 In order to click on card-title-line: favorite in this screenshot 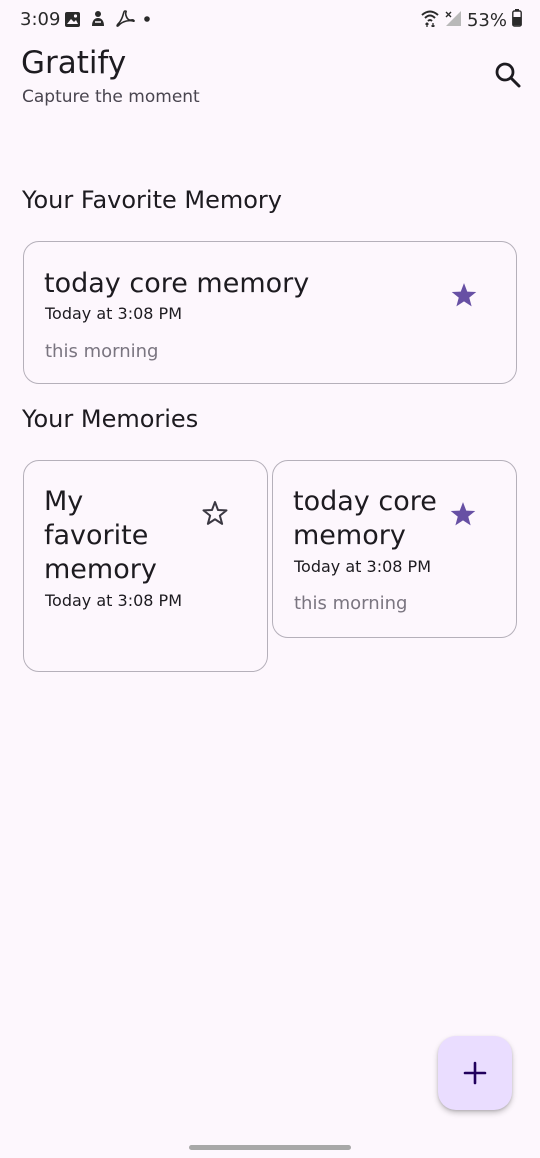, I will do `click(96, 535)`.